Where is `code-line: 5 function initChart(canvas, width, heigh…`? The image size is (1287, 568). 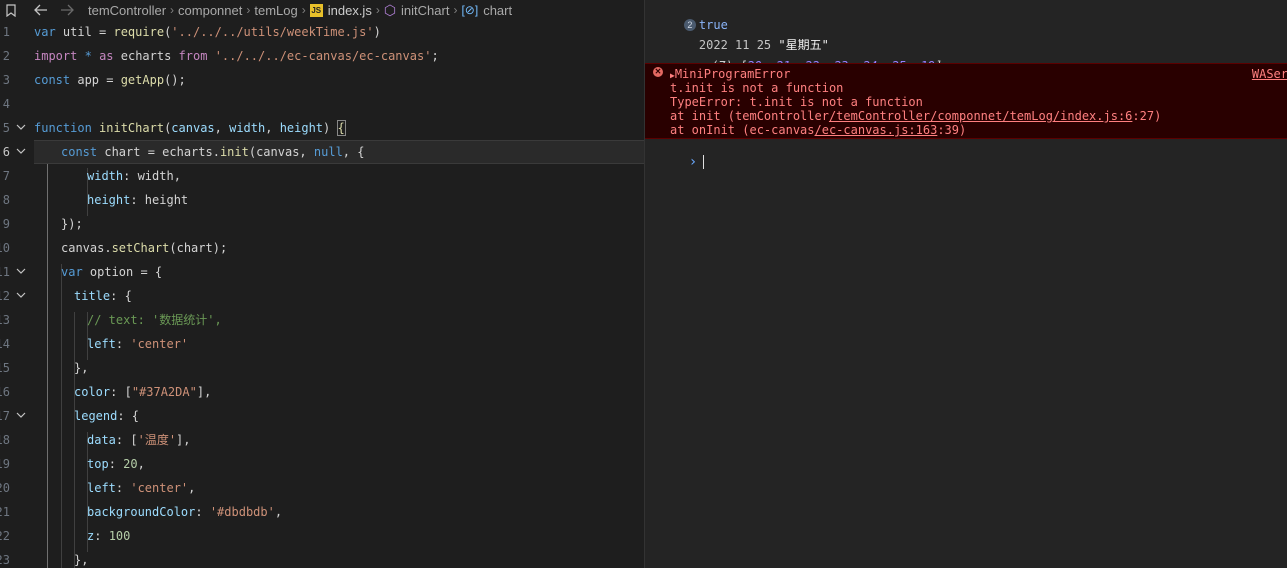 code-line: 5 function initChart(canvas, width, heigh… is located at coordinates (322, 128).